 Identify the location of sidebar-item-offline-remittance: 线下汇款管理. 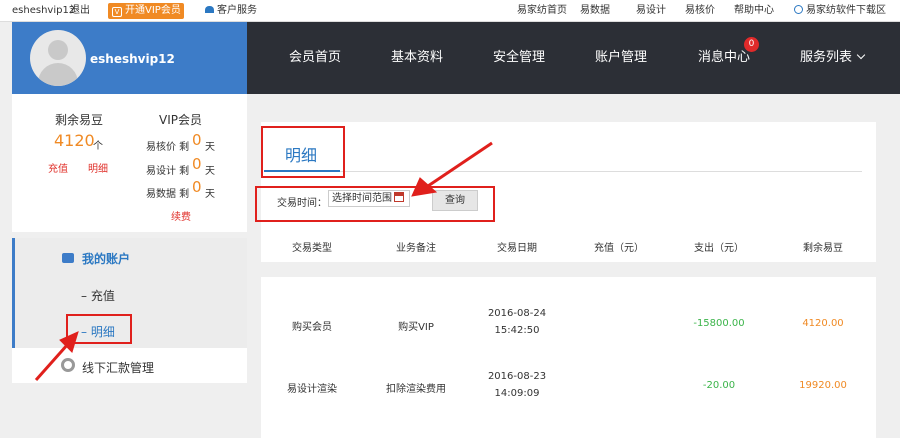
(118, 367).